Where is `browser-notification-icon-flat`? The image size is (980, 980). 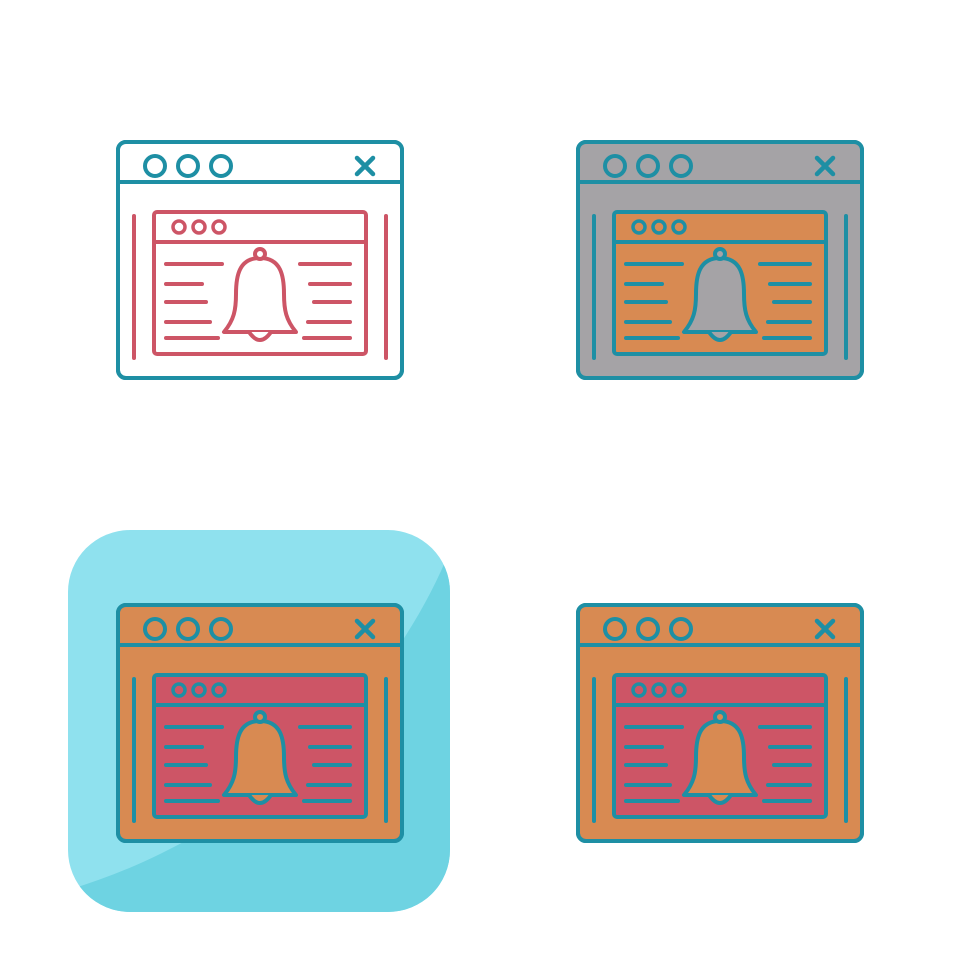 browser-notification-icon-flat is located at coordinates (720, 723).